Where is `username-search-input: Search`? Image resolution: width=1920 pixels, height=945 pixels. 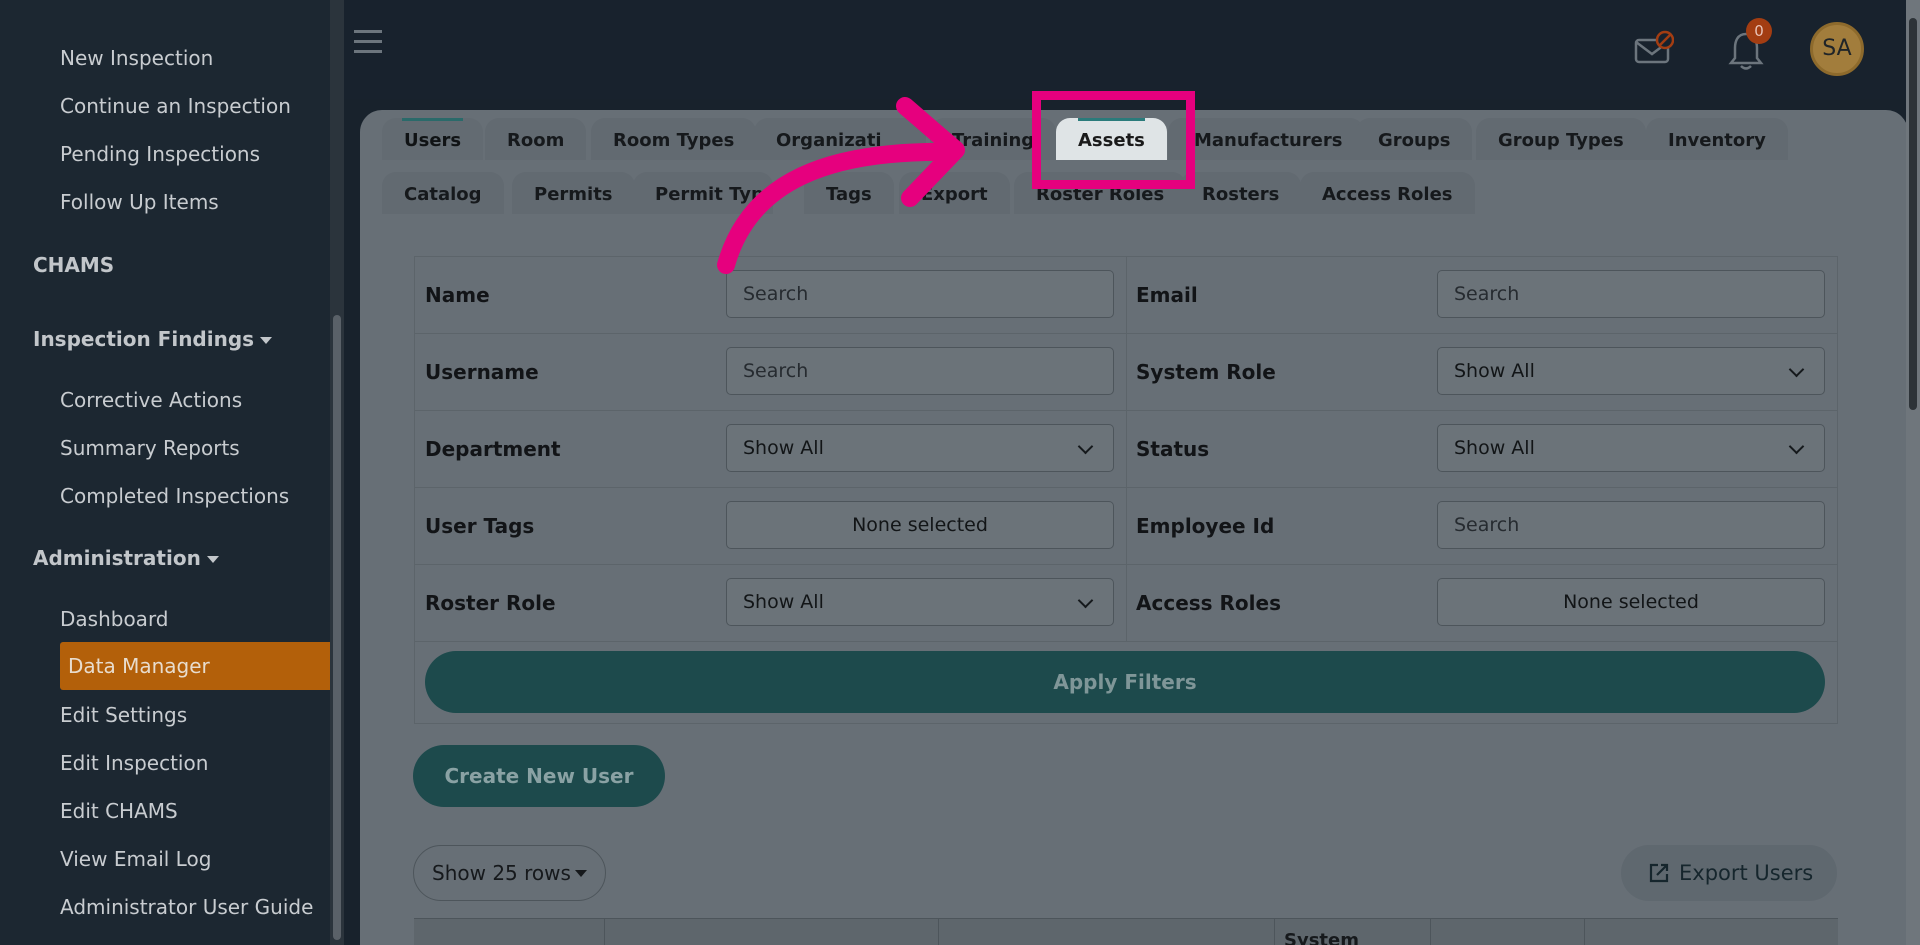 username-search-input: Search is located at coordinates (920, 371).